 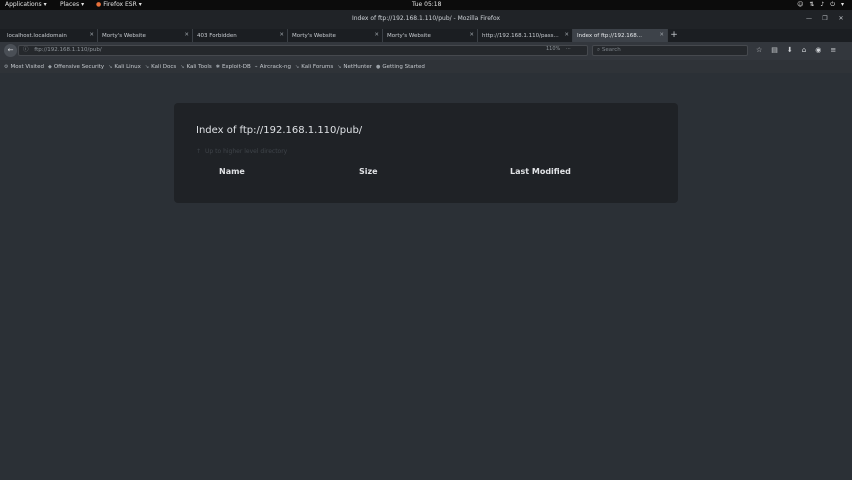 I want to click on bookmark-label: Getting Started, so click(x=403, y=66).